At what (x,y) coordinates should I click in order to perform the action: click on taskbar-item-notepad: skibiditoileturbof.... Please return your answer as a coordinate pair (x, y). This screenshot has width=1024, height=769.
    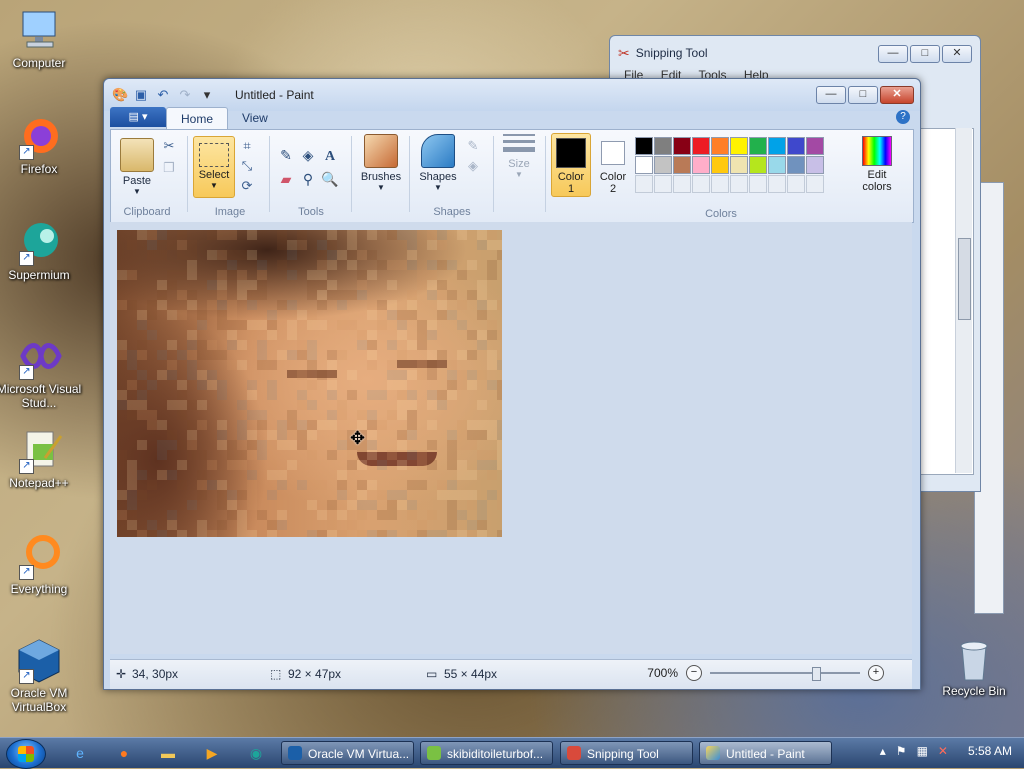
    Looking at the image, I should click on (486, 753).